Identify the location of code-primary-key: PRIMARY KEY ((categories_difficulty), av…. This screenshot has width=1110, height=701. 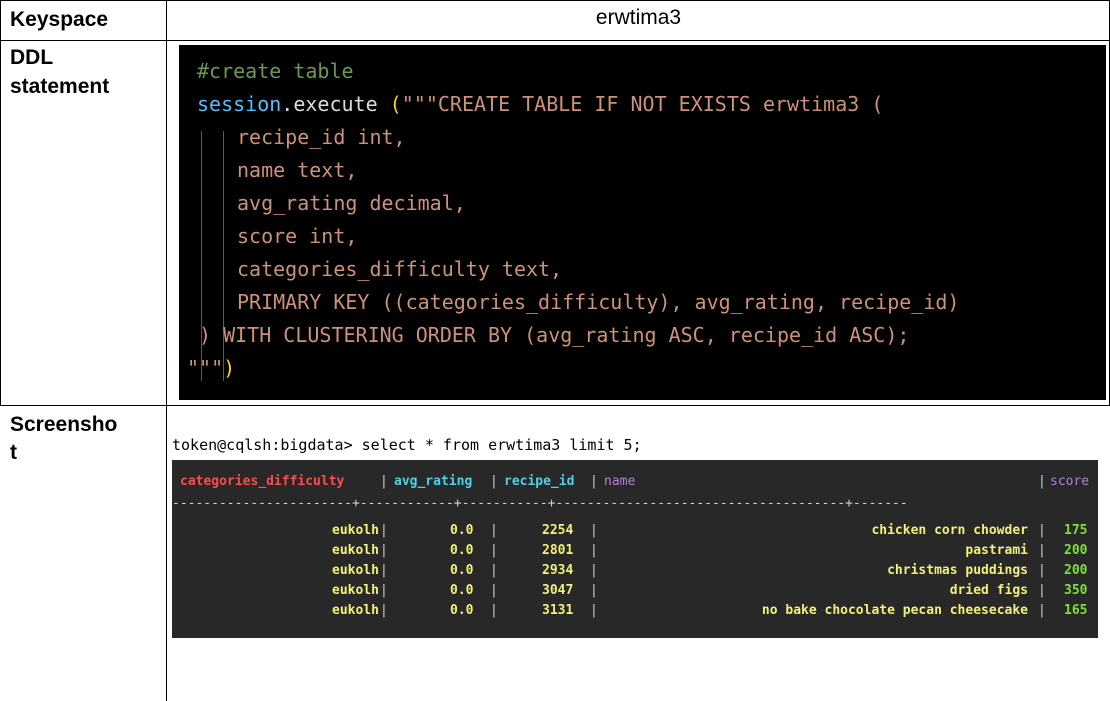
(598, 302).